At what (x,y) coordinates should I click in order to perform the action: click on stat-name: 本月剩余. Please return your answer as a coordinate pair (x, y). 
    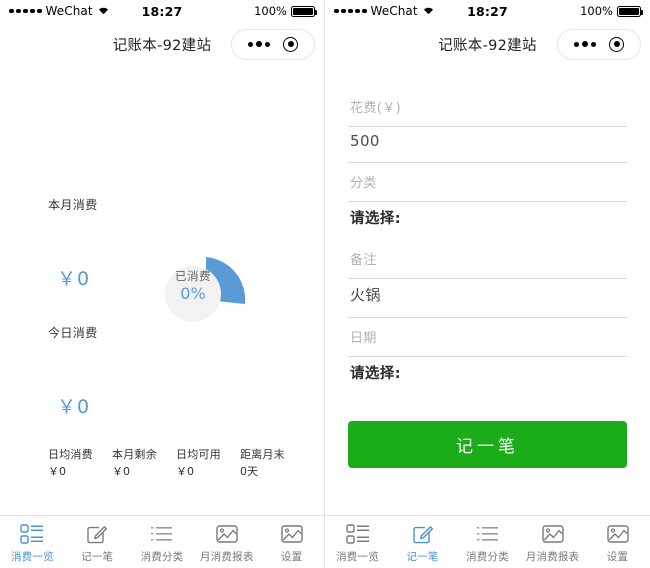
    Looking at the image, I should click on (134, 454).